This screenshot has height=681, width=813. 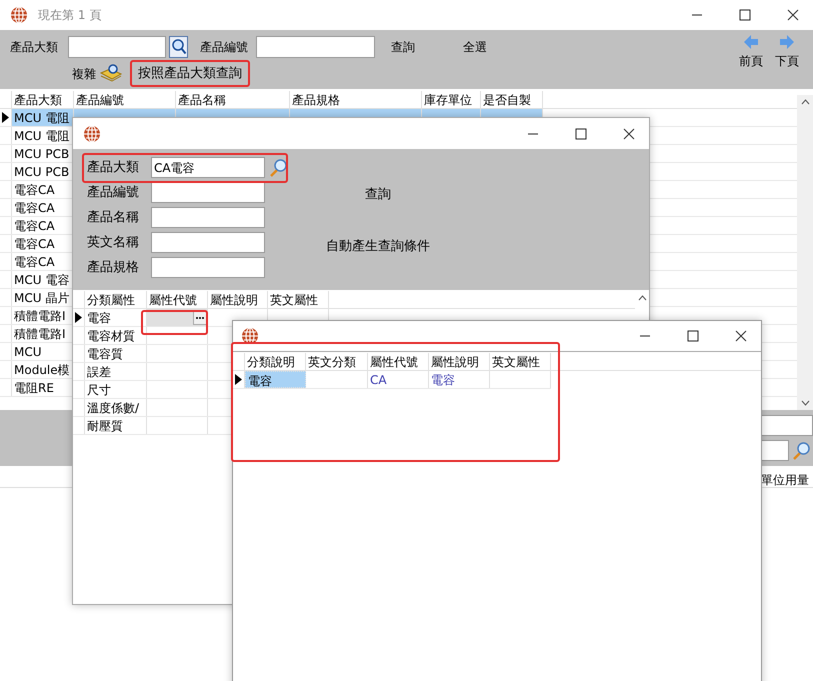 I want to click on table-cell: 電容質, so click(x=105, y=354).